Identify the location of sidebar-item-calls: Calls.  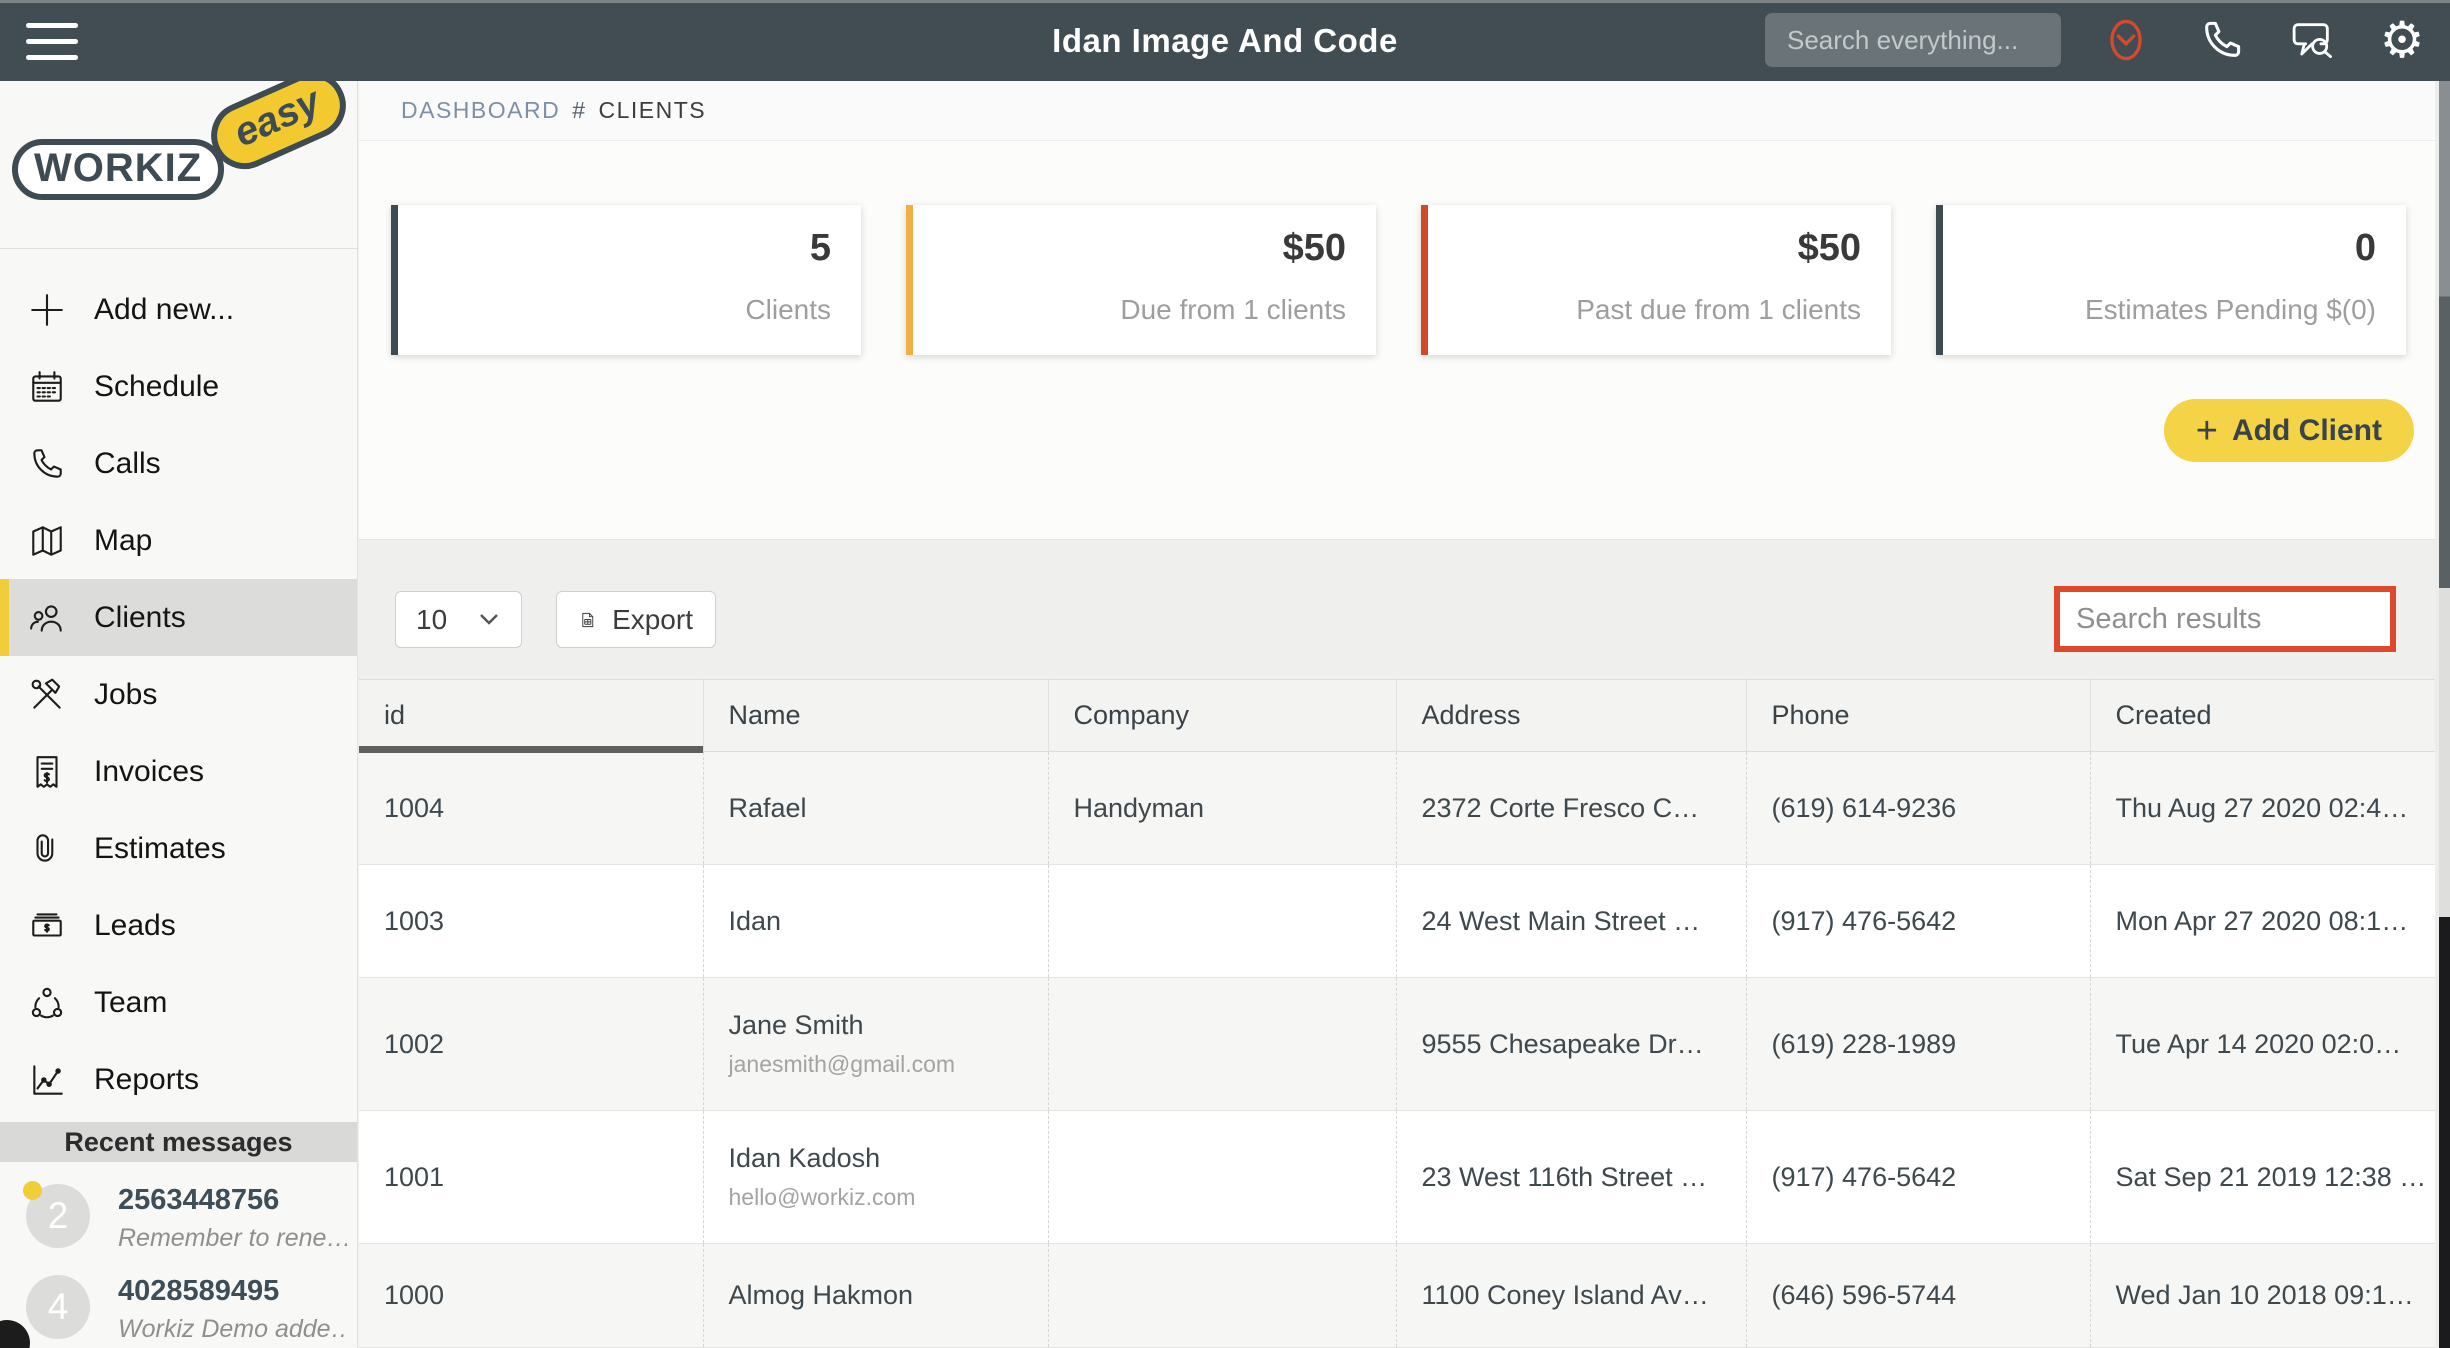
(178, 463).